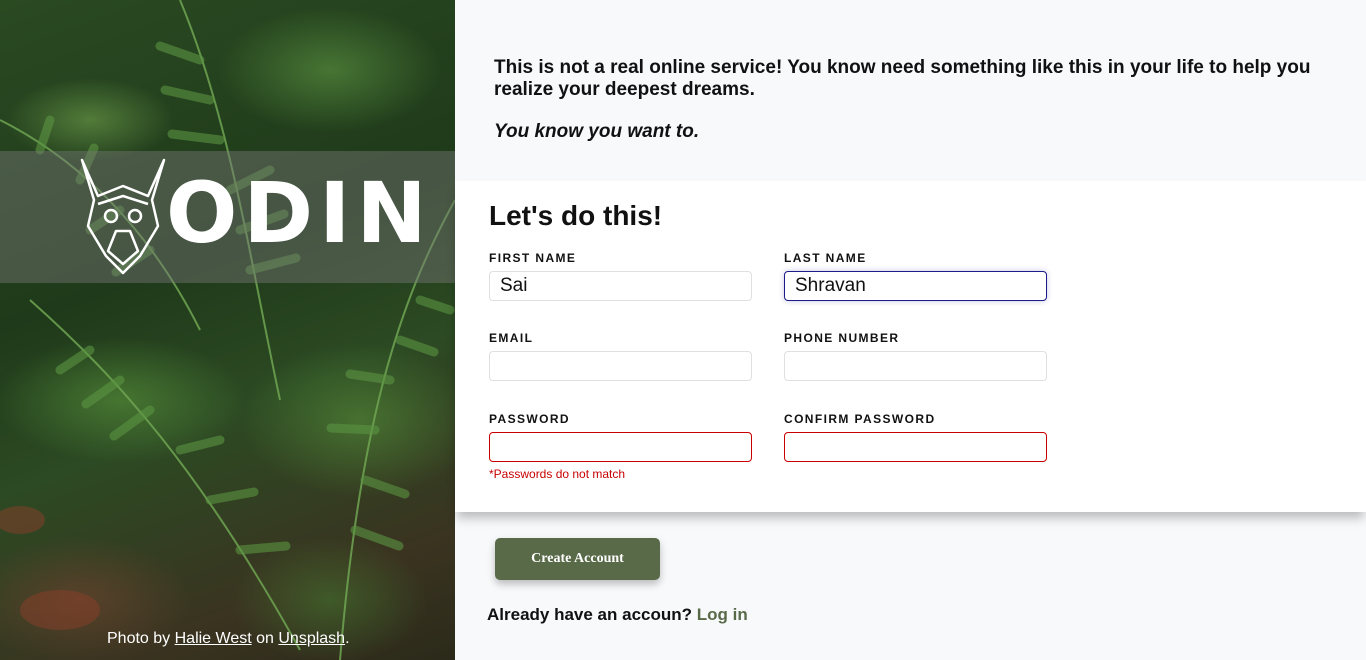  I want to click on password-input, so click(620, 447).